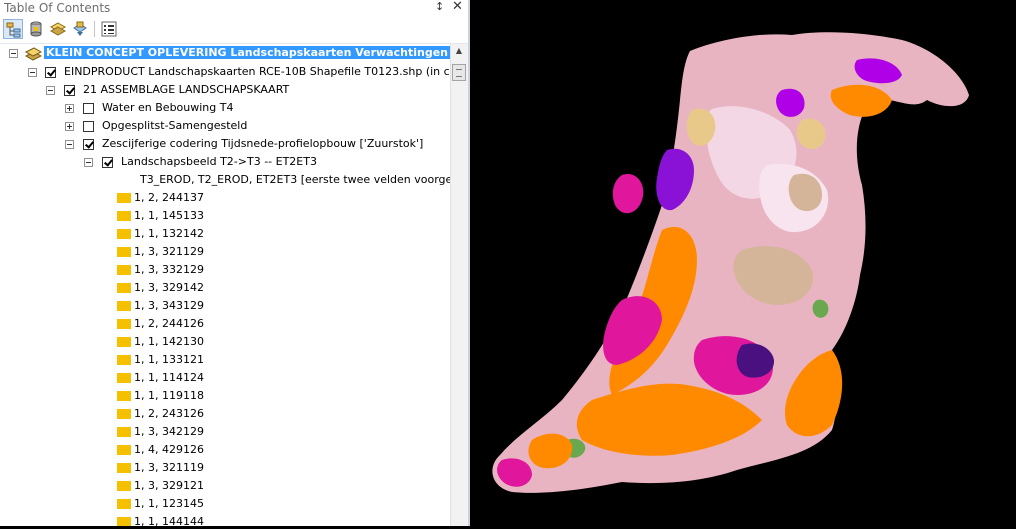  What do you see at coordinates (225, 234) in the screenshot?
I see `legend-item: 1, 1, 132142` at bounding box center [225, 234].